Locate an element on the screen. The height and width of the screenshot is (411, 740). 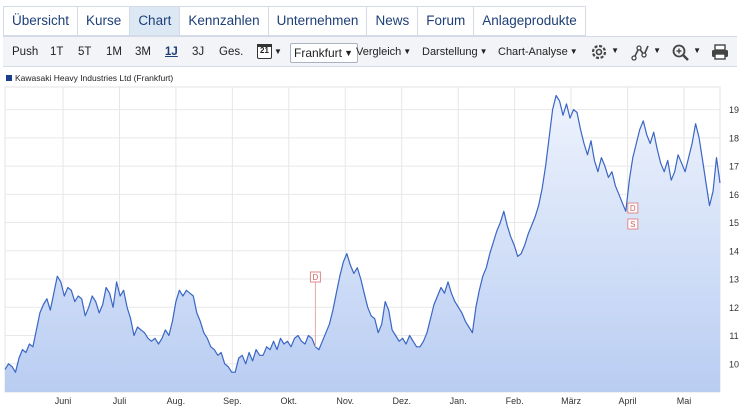
exchange-select: Frankfurt ▼ is located at coordinates (324, 53).